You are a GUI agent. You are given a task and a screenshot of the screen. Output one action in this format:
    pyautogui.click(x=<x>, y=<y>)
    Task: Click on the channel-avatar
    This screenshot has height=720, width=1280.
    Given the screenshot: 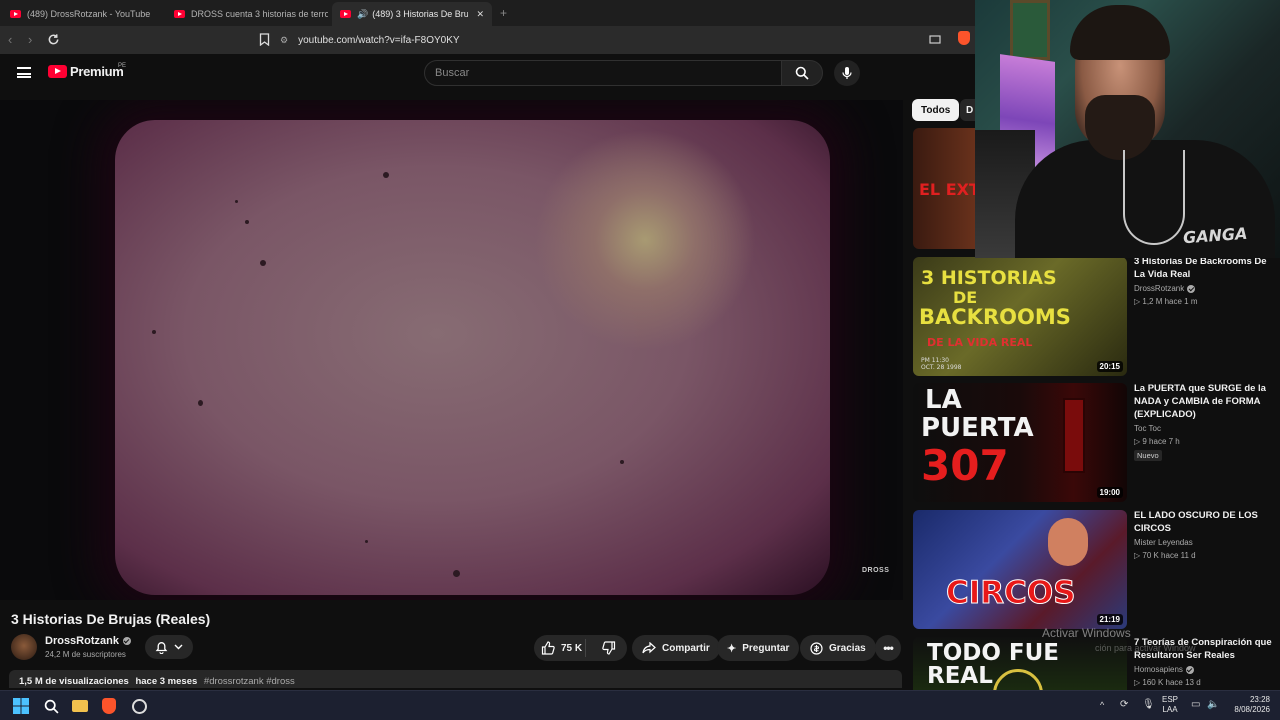 What is the action you would take?
    pyautogui.click(x=24, y=647)
    